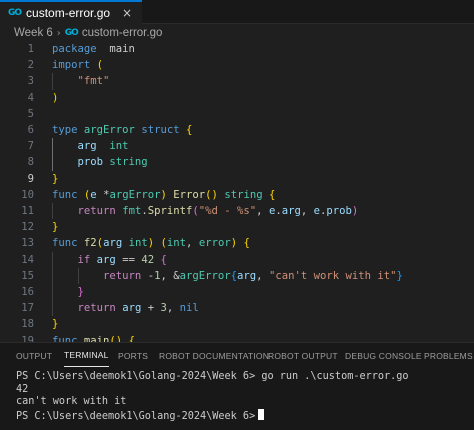  What do you see at coordinates (148, 275) in the screenshot?
I see `code-token: -` at bounding box center [148, 275].